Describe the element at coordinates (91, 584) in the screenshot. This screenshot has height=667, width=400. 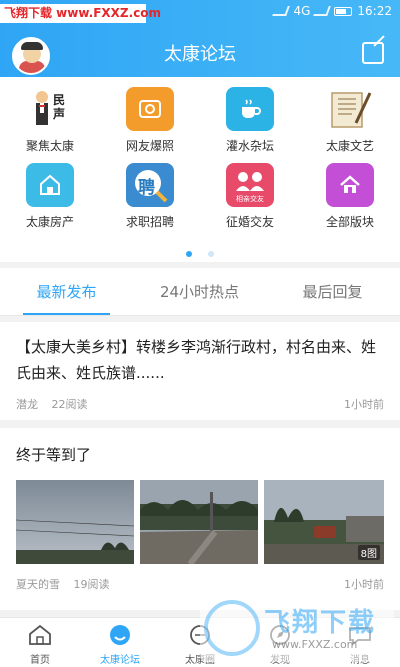
I see `post-reads: 19阅读` at that location.